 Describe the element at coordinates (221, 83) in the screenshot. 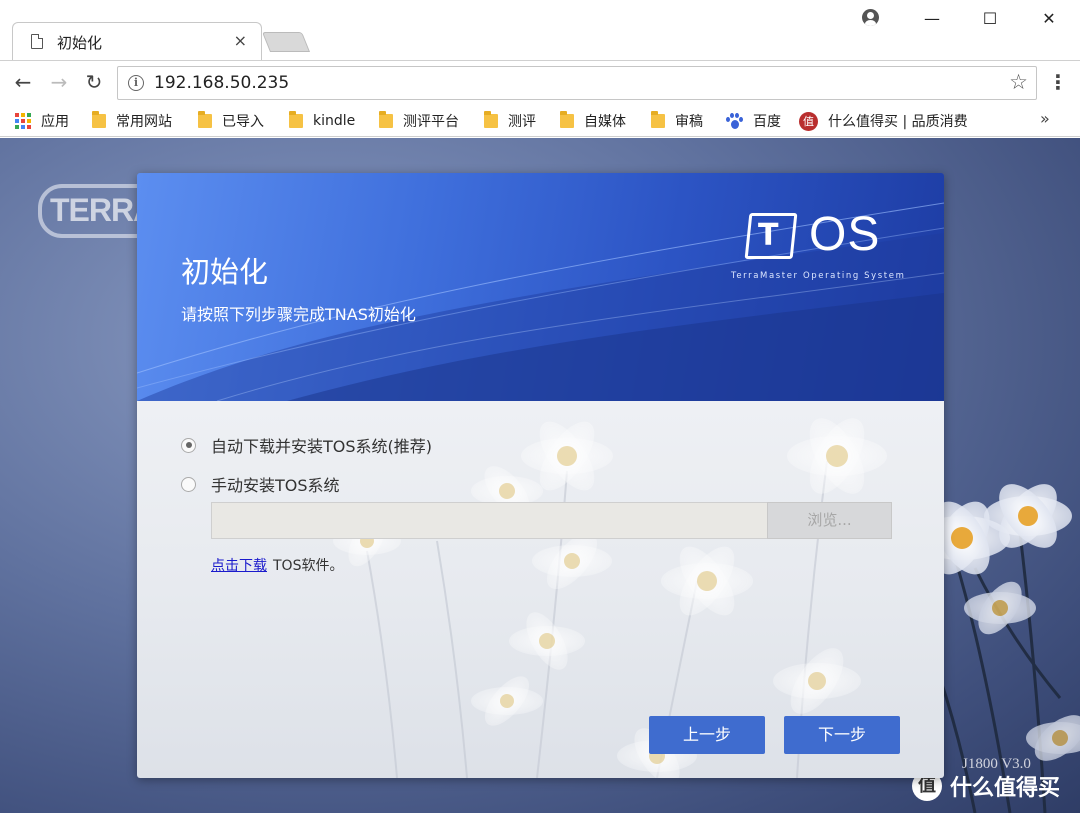

I see `url-text: 192.168.50.235` at that location.